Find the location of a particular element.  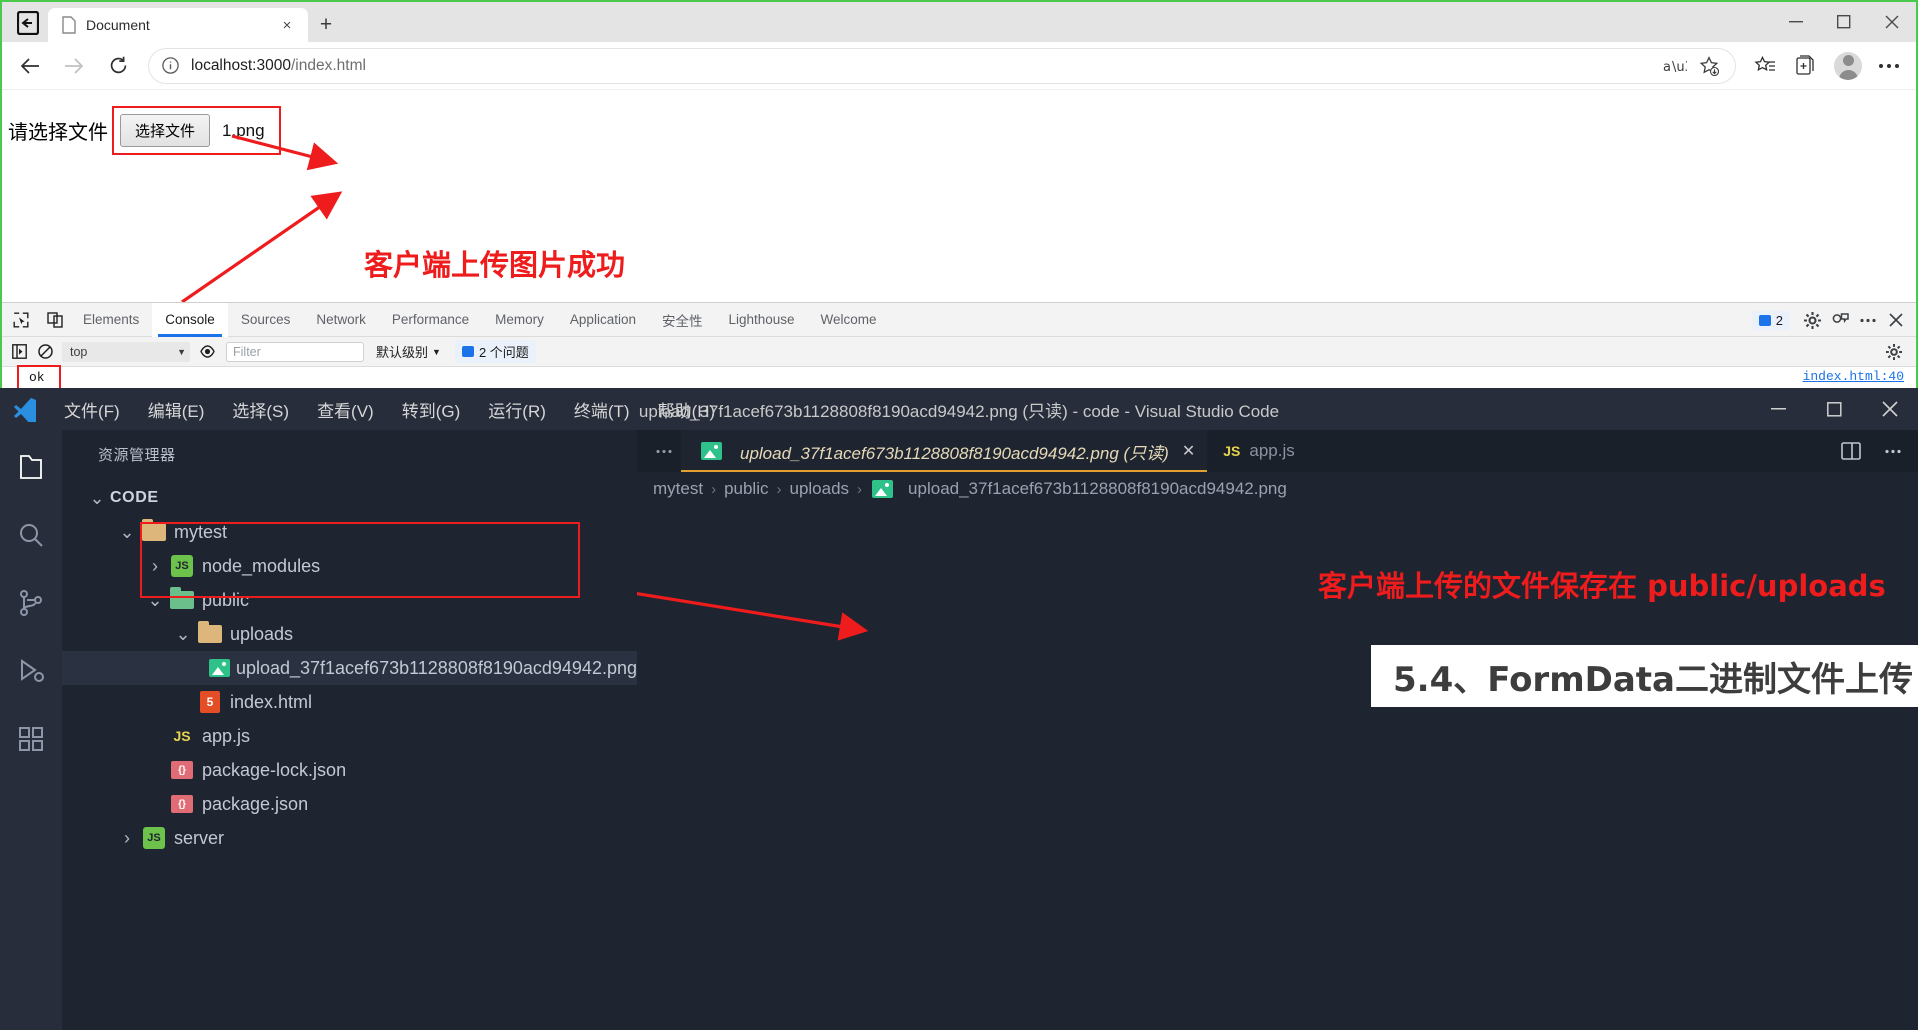

info-icon is located at coordinates (170, 65).